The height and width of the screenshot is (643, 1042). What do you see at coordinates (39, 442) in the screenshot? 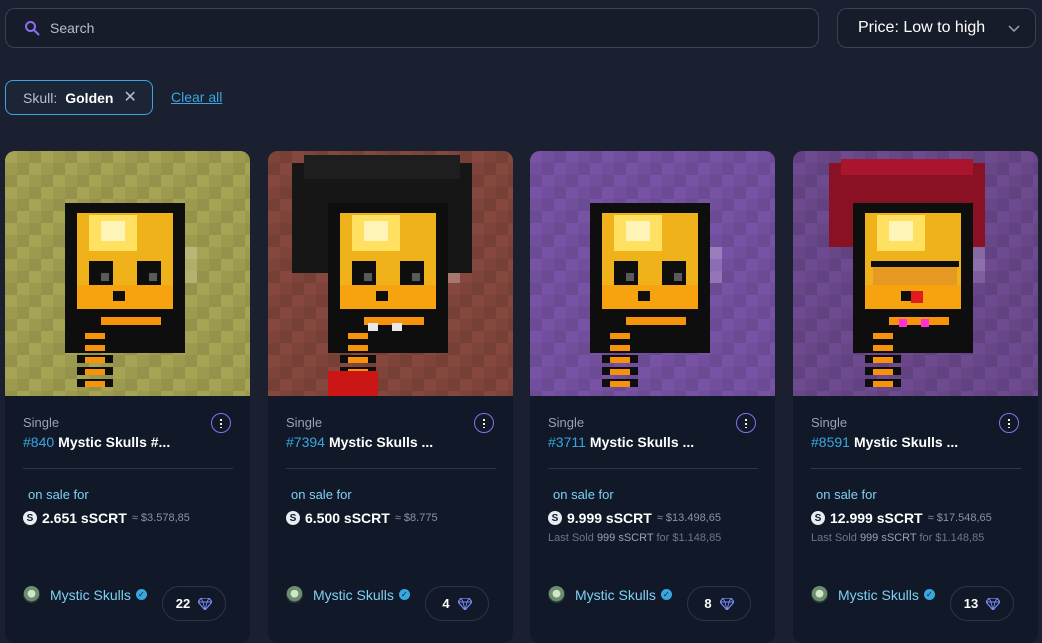
I see `token-number: #840` at bounding box center [39, 442].